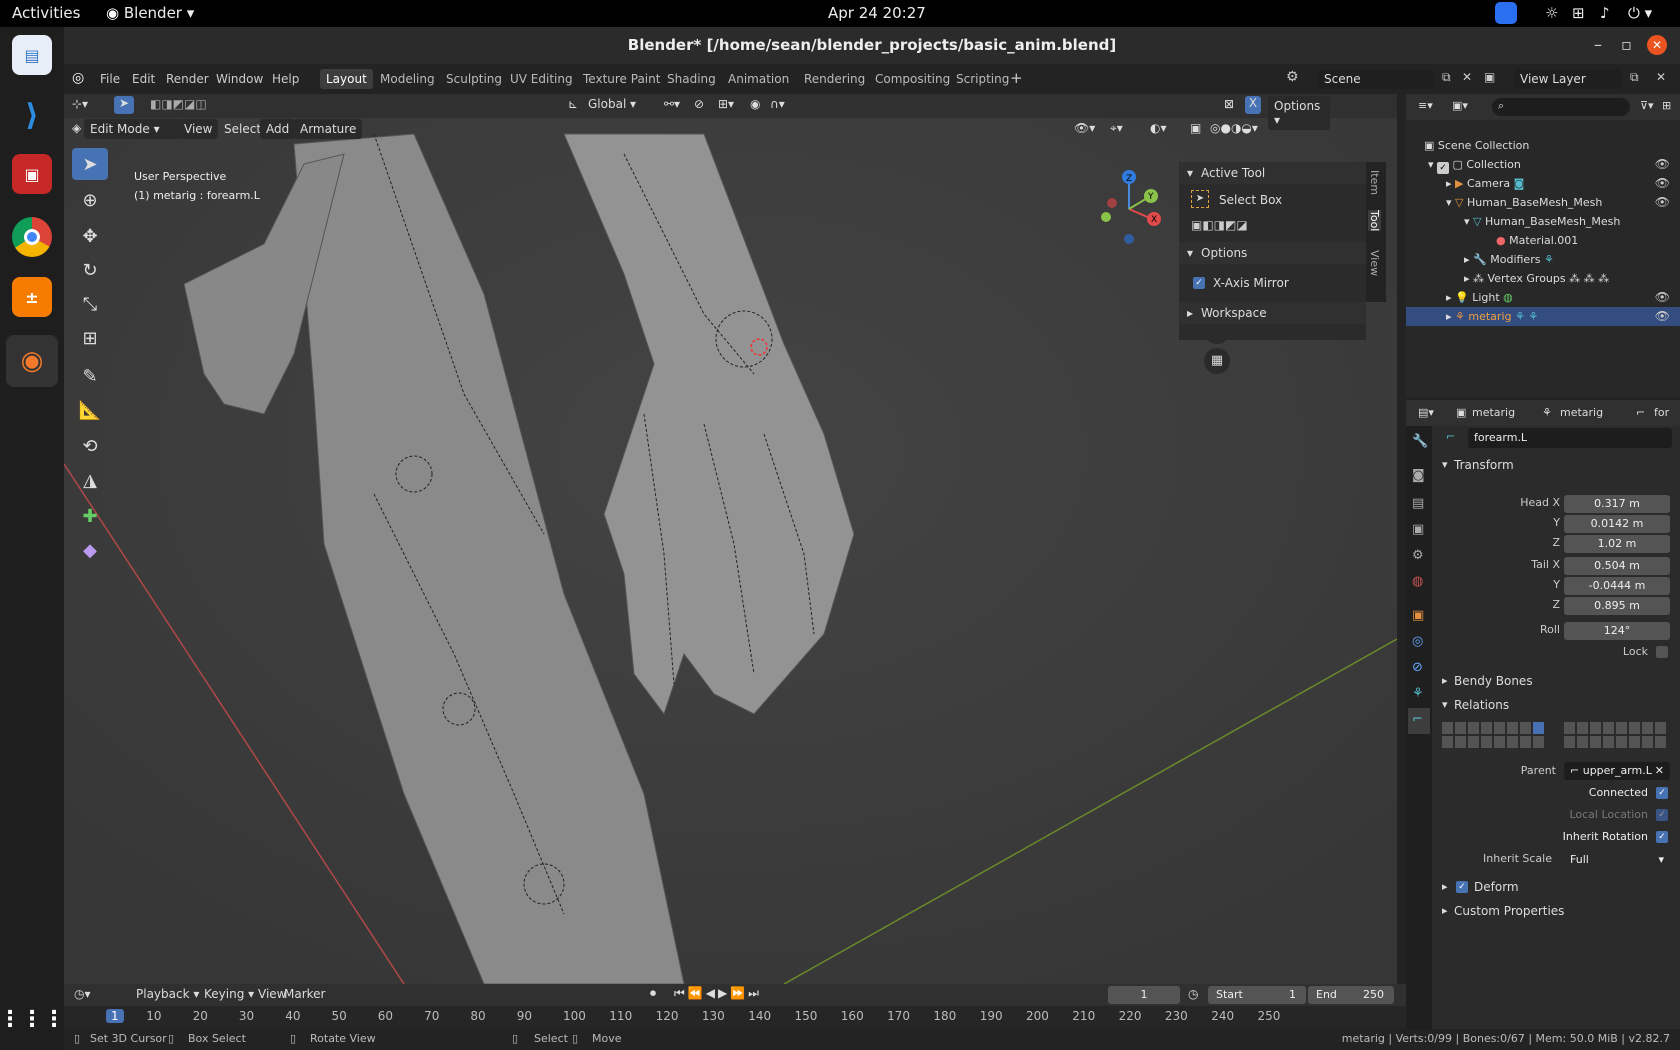 This screenshot has height=1050, width=1680. What do you see at coordinates (1272, 253) in the screenshot?
I see `options-header: ▾ Options` at bounding box center [1272, 253].